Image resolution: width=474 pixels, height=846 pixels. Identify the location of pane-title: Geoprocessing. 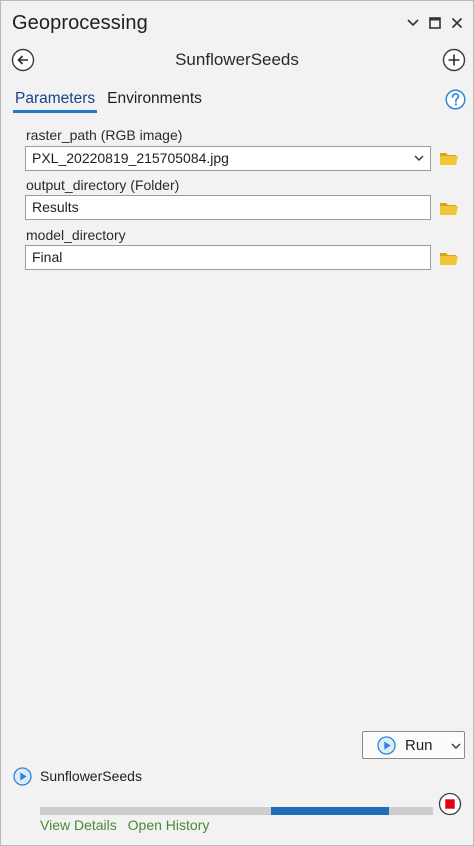
(80, 23).